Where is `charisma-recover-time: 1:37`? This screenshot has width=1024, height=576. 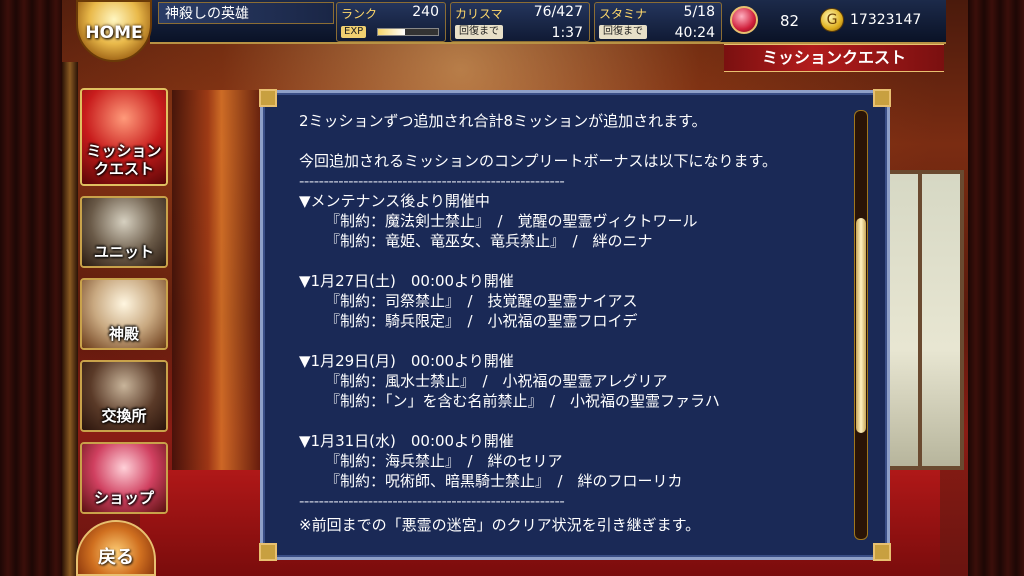
charisma-recover-time: 1:37 is located at coordinates (567, 33).